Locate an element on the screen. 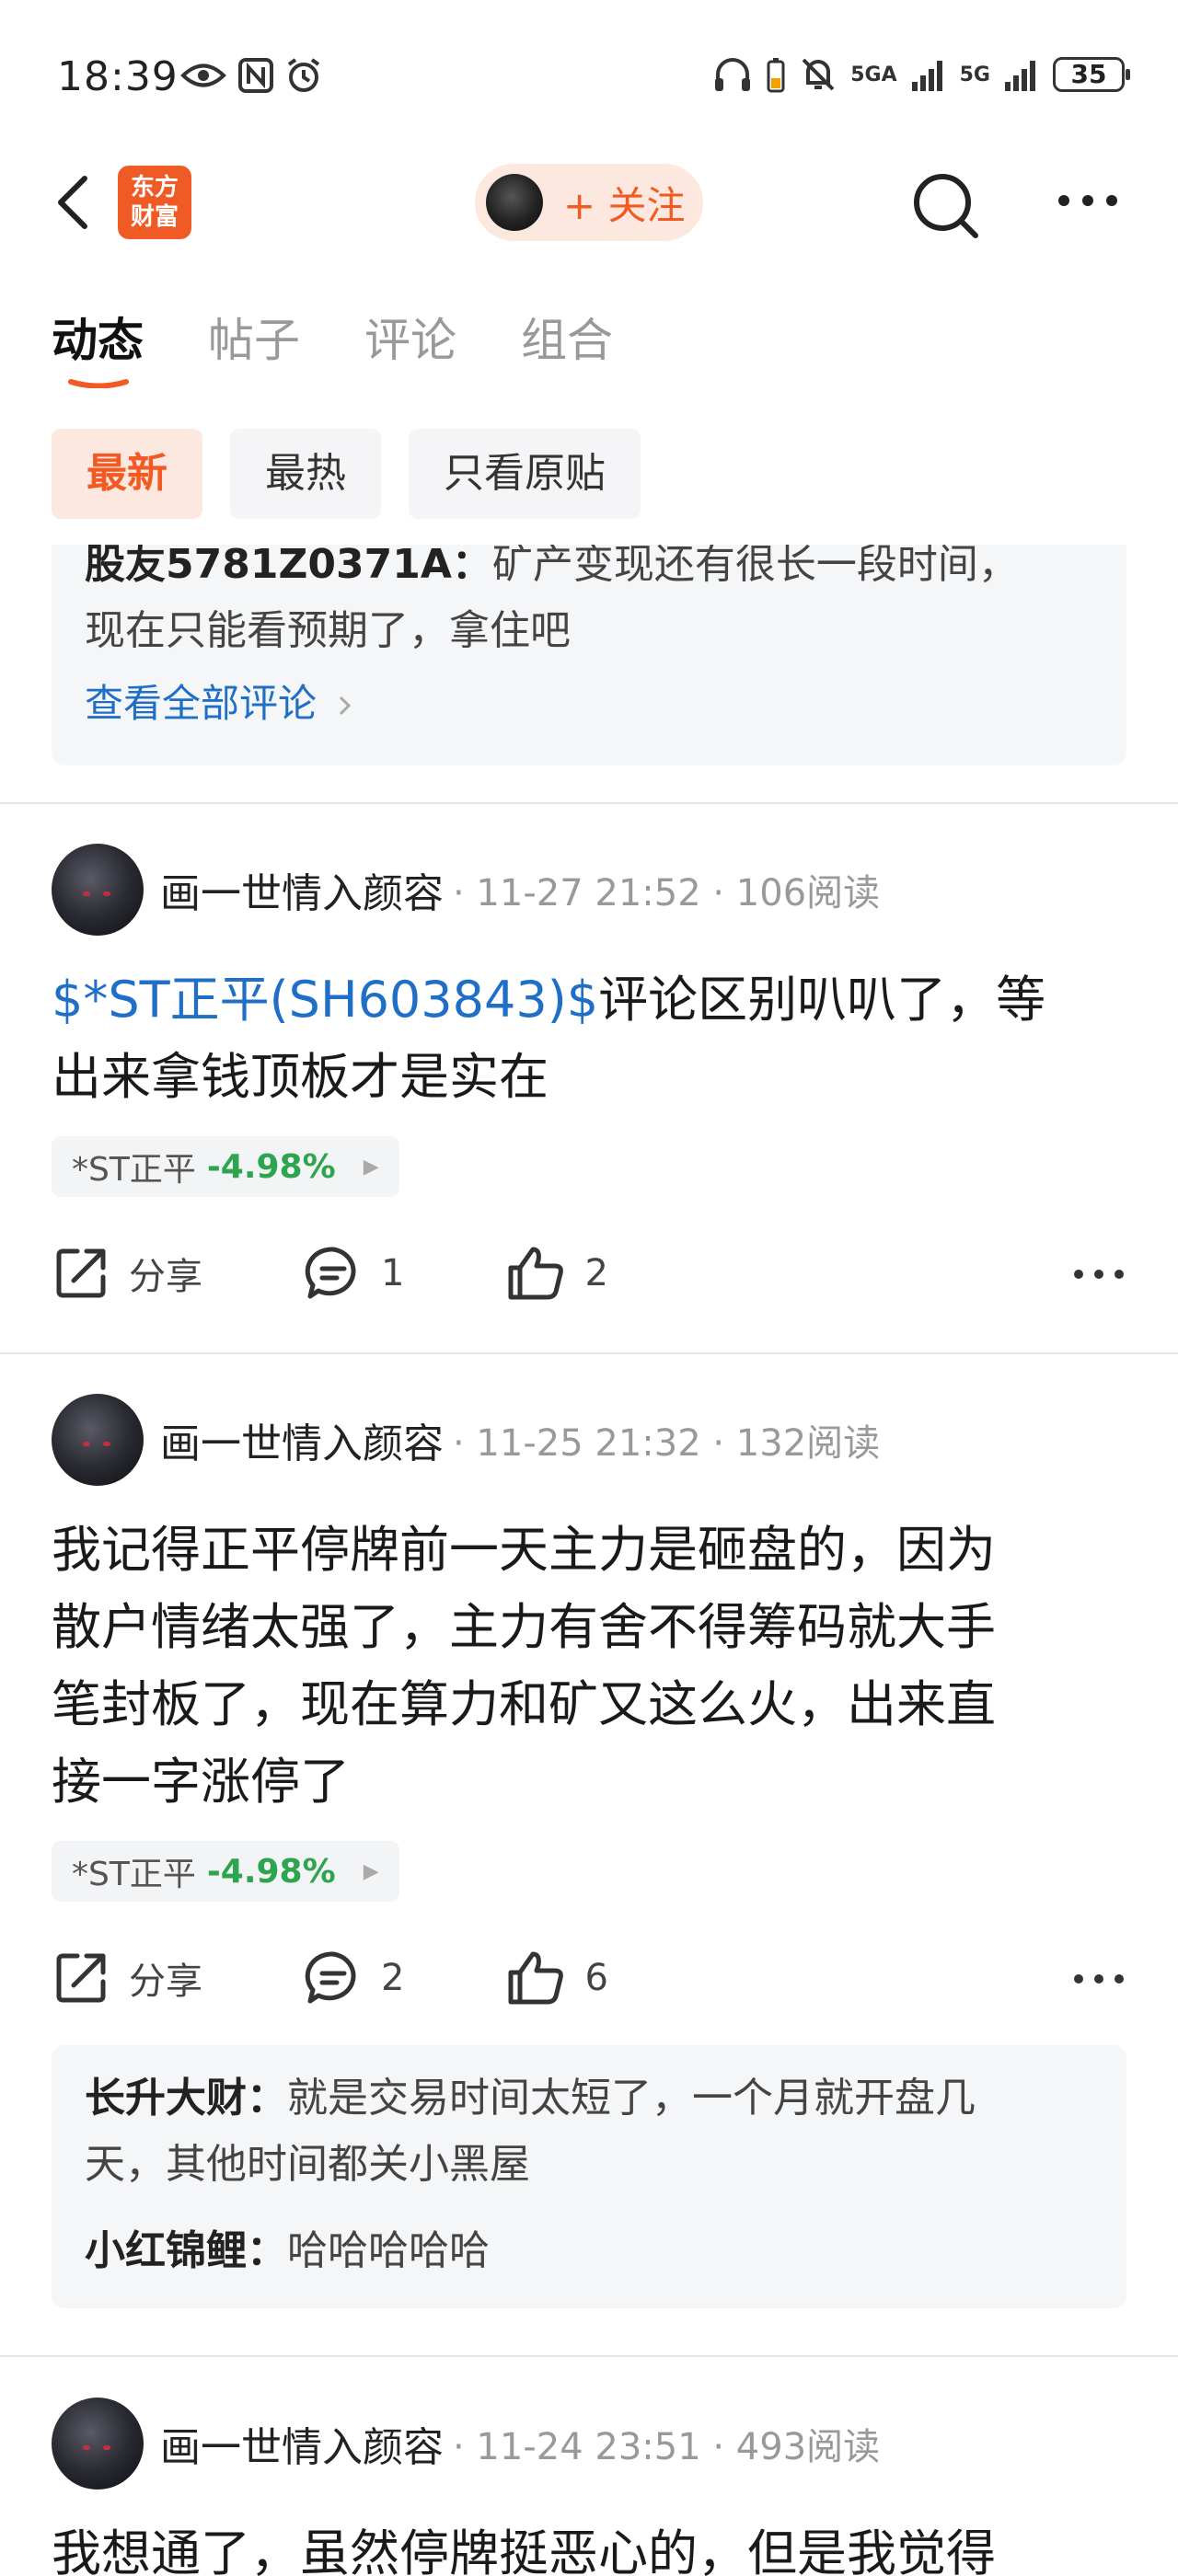  reply-item: 长升大财：就是交易时间太短了，一个月就开盘几 is located at coordinates (589, 2098).